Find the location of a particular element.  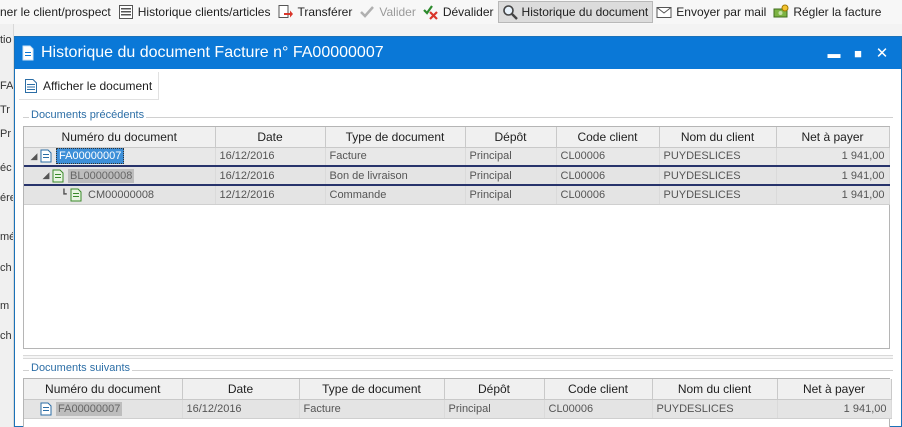

dialog-toolbar: Afficher le document is located at coordinates (458, 86).